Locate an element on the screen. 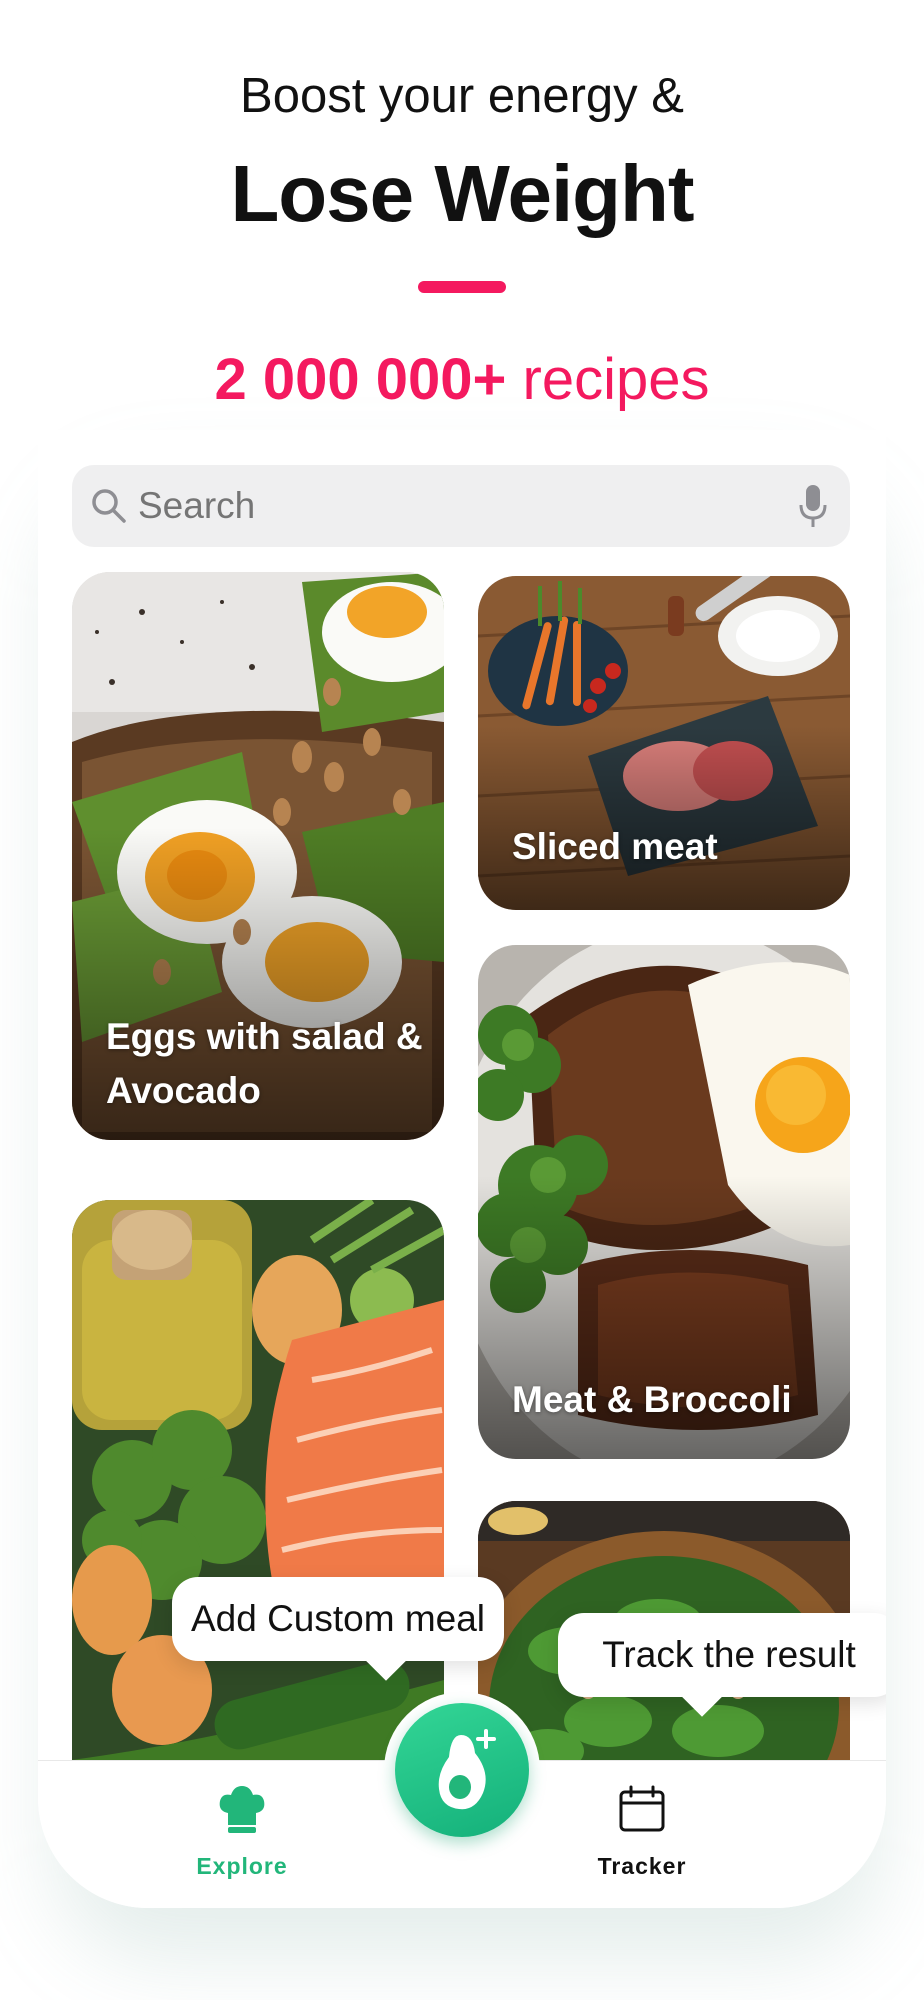 Image resolution: width=924 pixels, height=2000 pixels. recipe-card-meat-broccoli: Meat & Broccoli is located at coordinates (664, 1202).